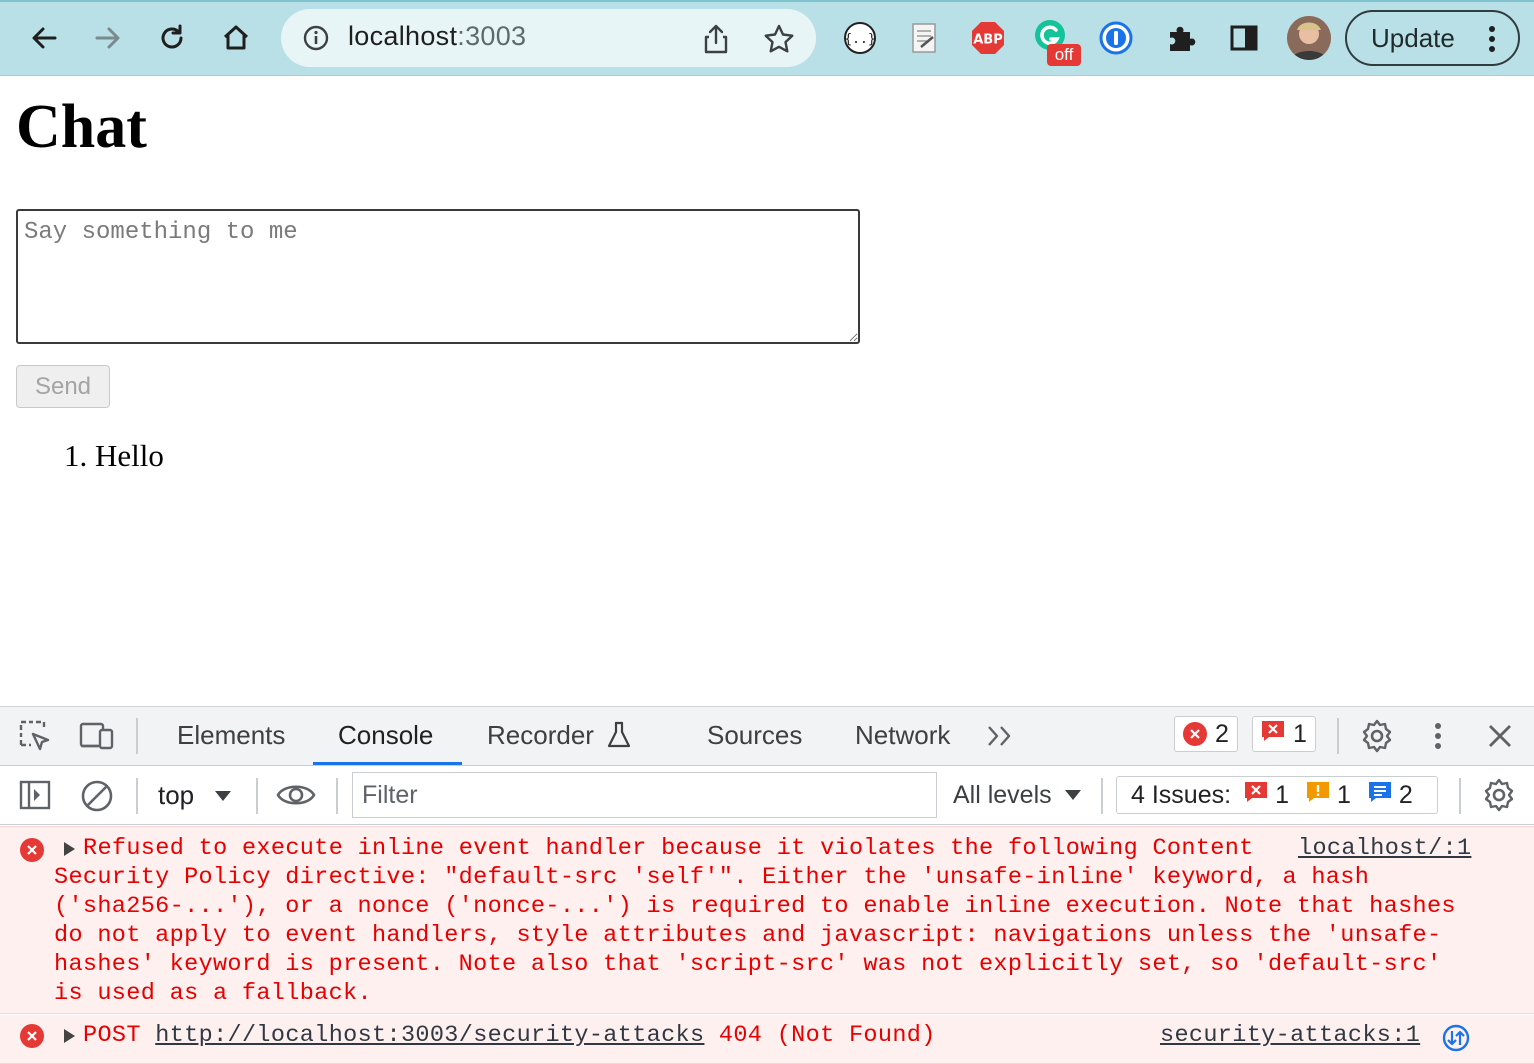 The height and width of the screenshot is (1064, 1534). Describe the element at coordinates (387, 763) in the screenshot. I see `active-tab-indicator` at that location.